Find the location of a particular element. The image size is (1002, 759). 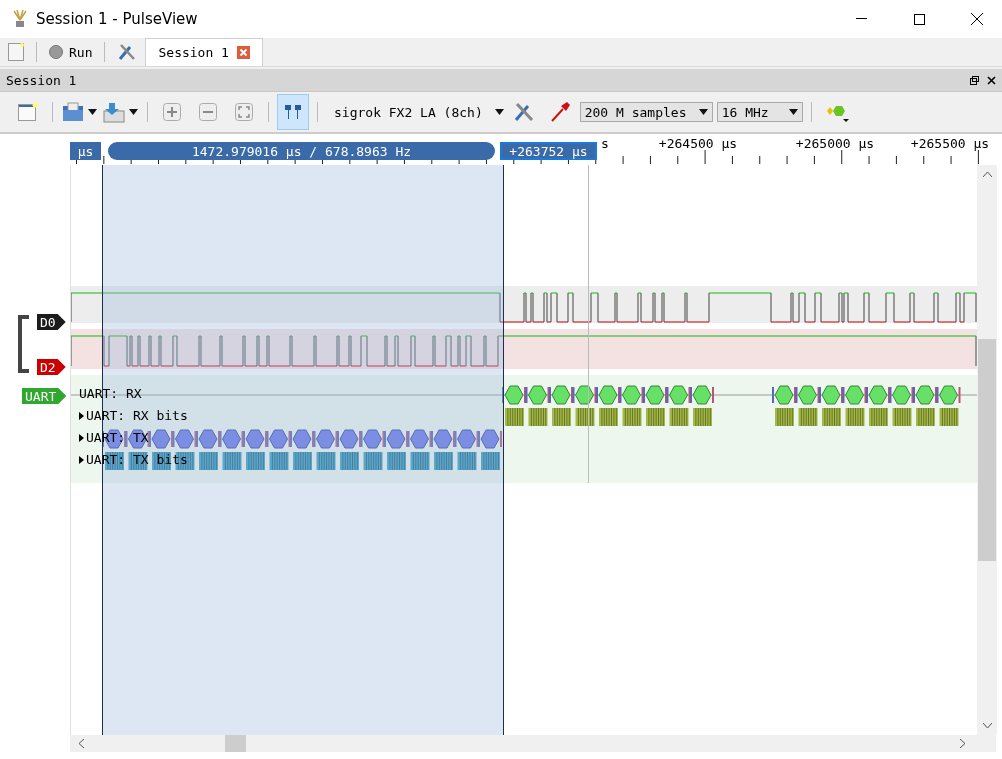

scroll-left-icon is located at coordinates (81, 743).